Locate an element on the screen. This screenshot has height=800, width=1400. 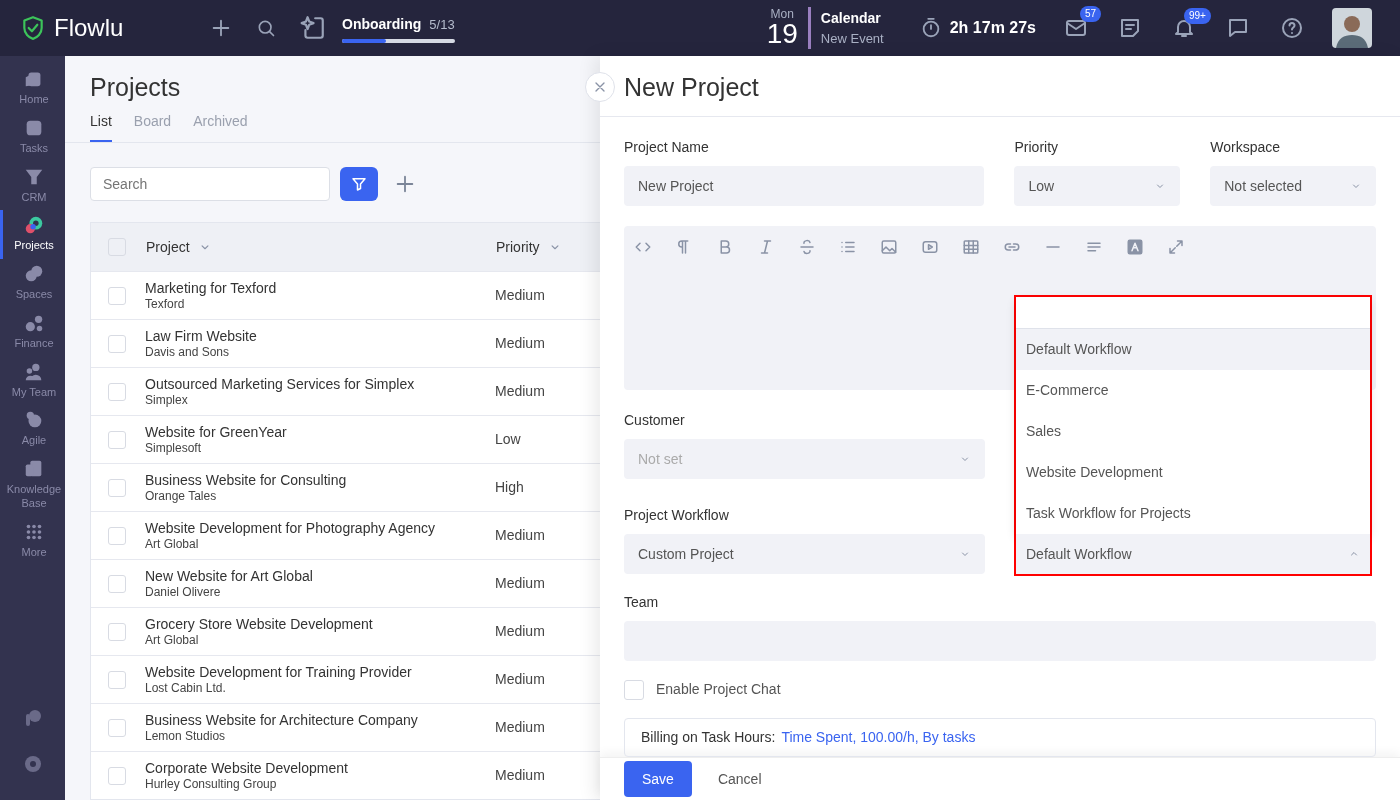
onboarding-step-count: 5/13 is located at coordinates (442, 24).